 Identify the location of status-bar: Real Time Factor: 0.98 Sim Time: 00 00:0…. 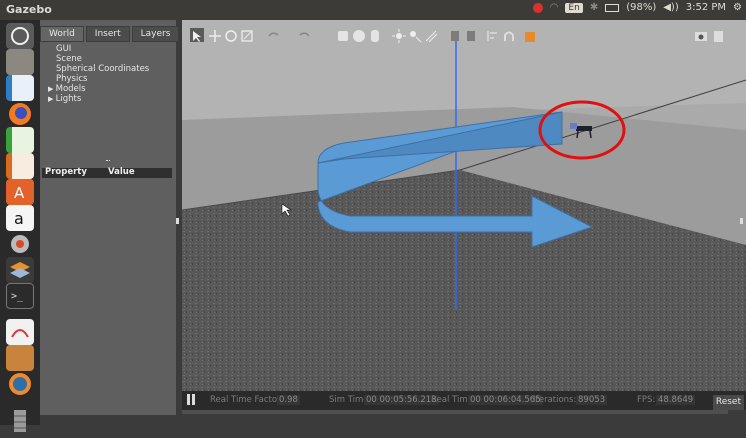
(464, 400).